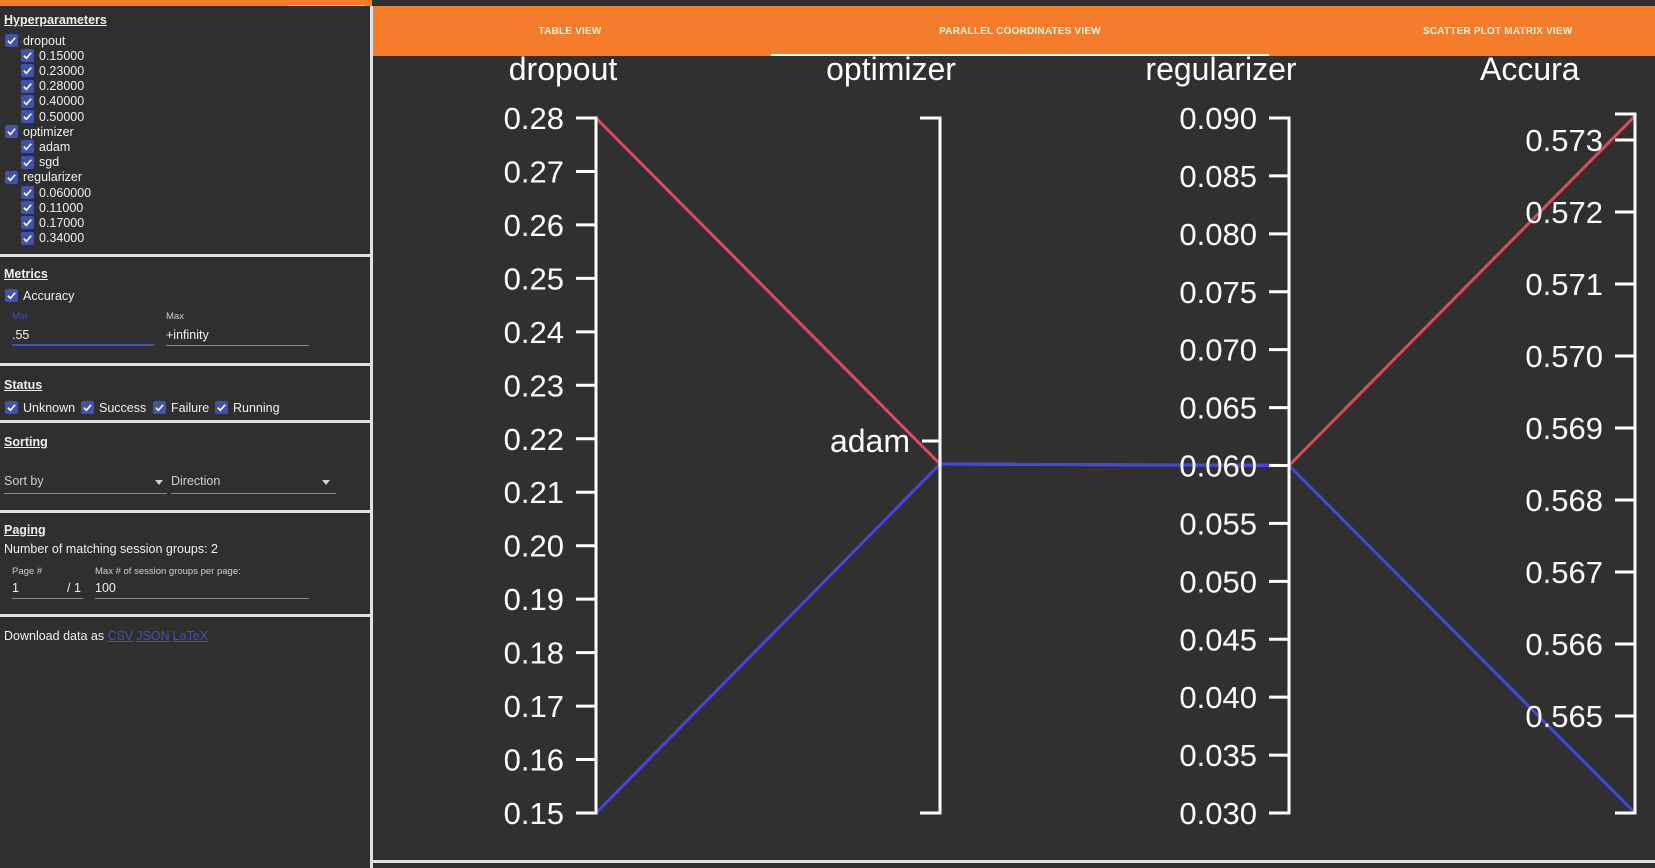 This screenshot has width=1655, height=868. I want to click on min-label: Min, so click(20, 316).